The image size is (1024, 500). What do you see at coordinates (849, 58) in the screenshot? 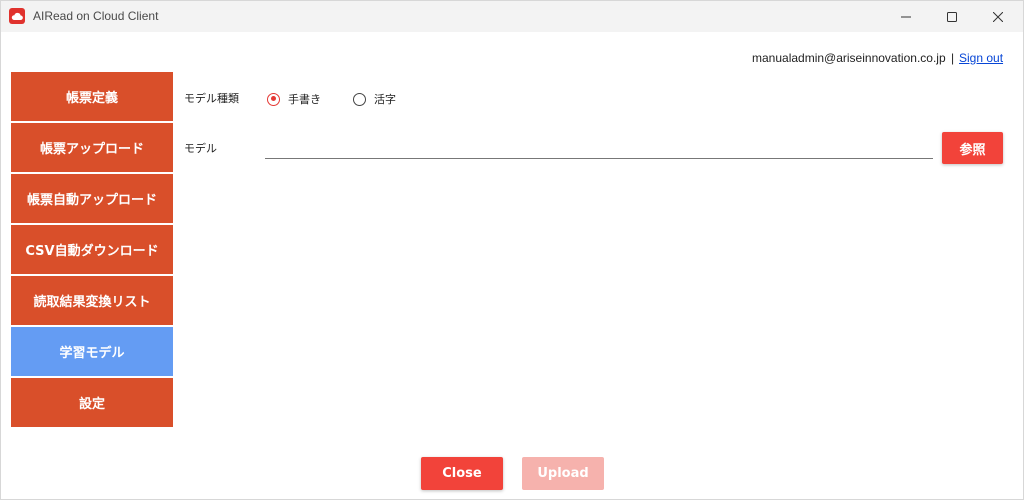
I see `account-email: manualadmin@ariseinnovation.co.jp` at bounding box center [849, 58].